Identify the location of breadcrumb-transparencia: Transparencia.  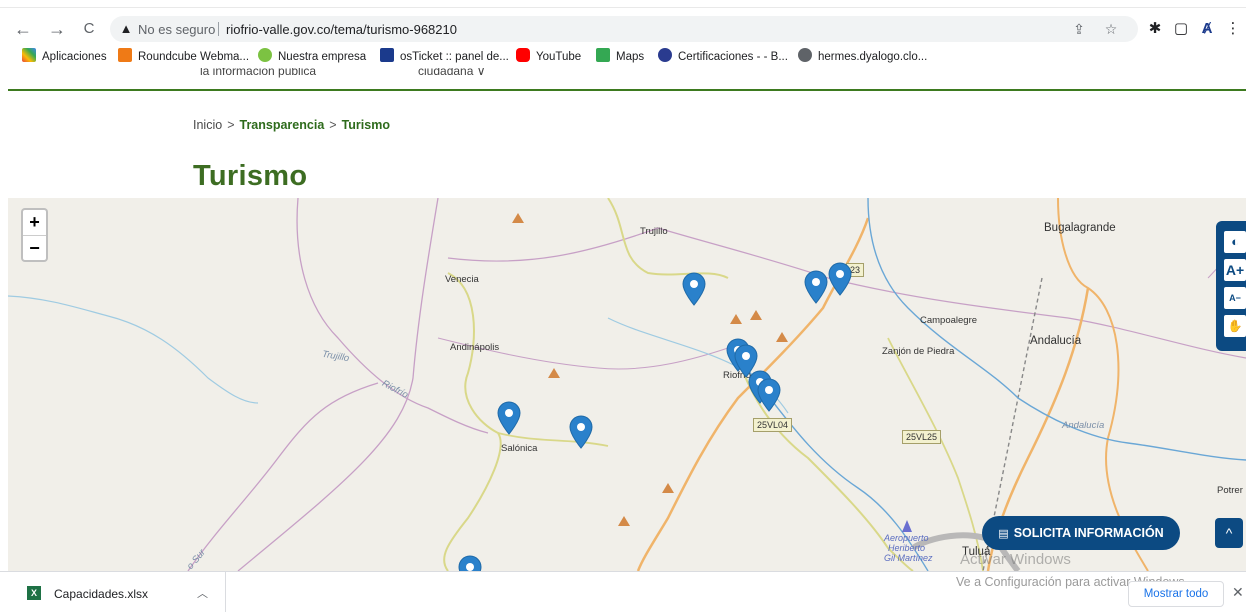
(282, 125).